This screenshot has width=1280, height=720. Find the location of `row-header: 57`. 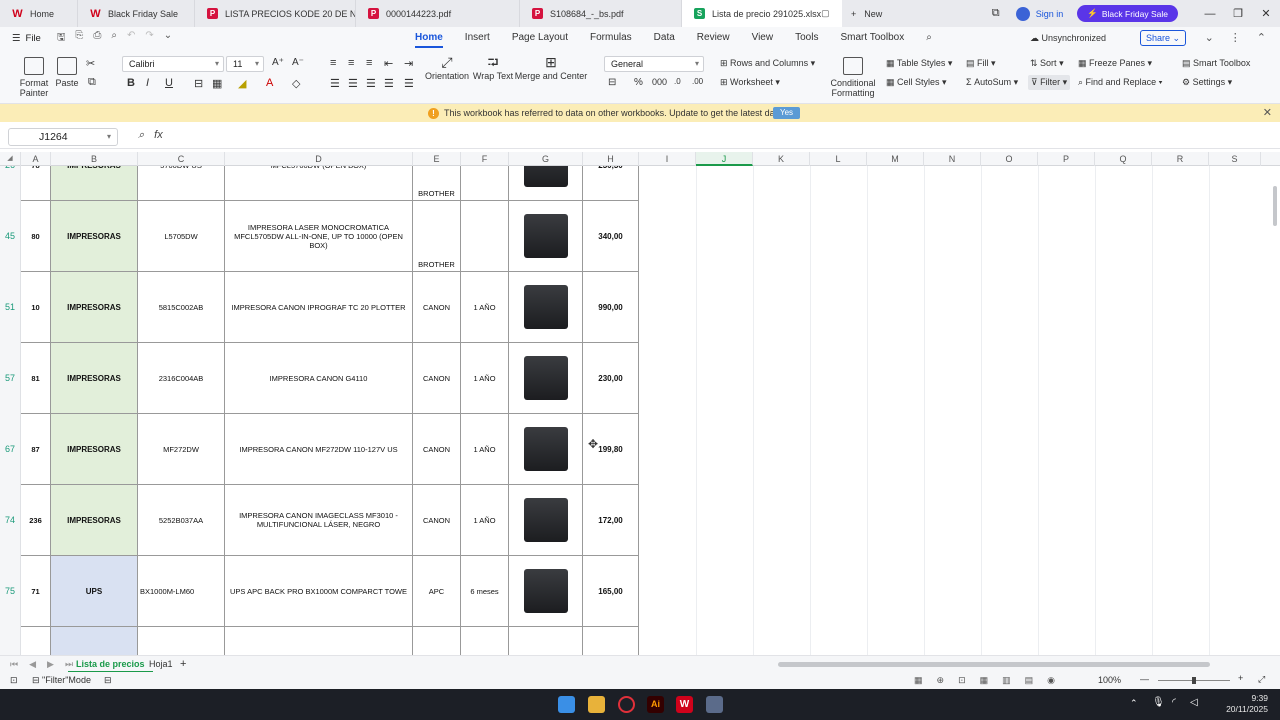

row-header: 57 is located at coordinates (10, 378).